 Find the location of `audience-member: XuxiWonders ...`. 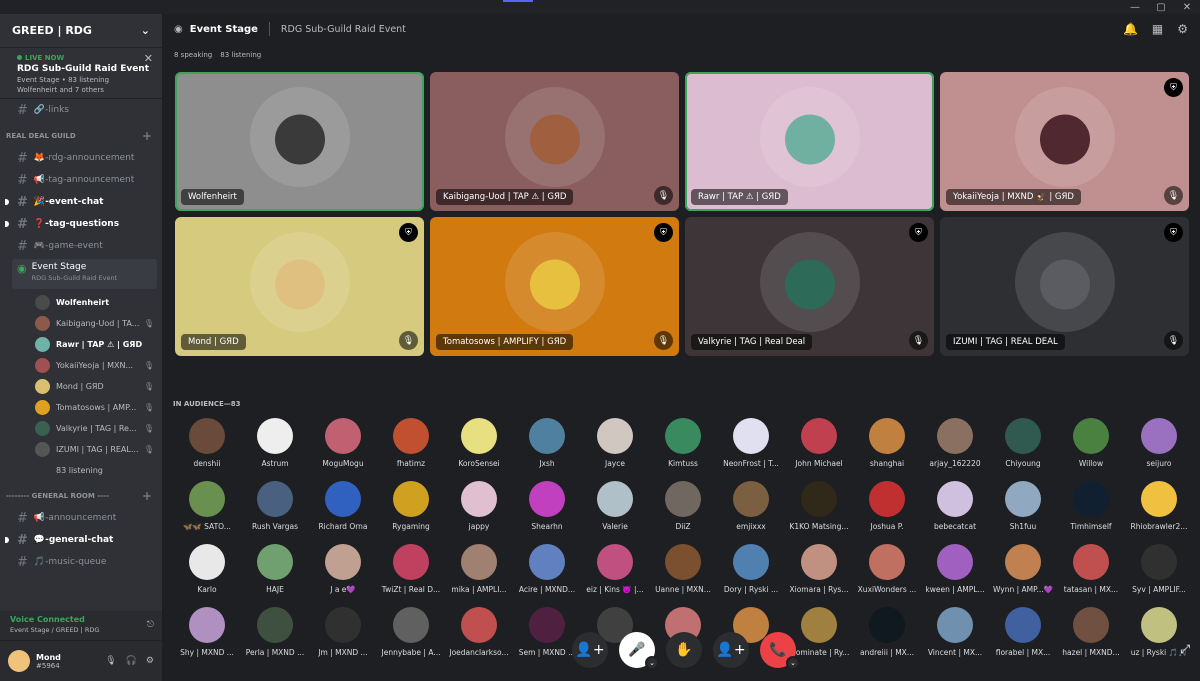

audience-member: XuxiWonders ... is located at coordinates (887, 575).